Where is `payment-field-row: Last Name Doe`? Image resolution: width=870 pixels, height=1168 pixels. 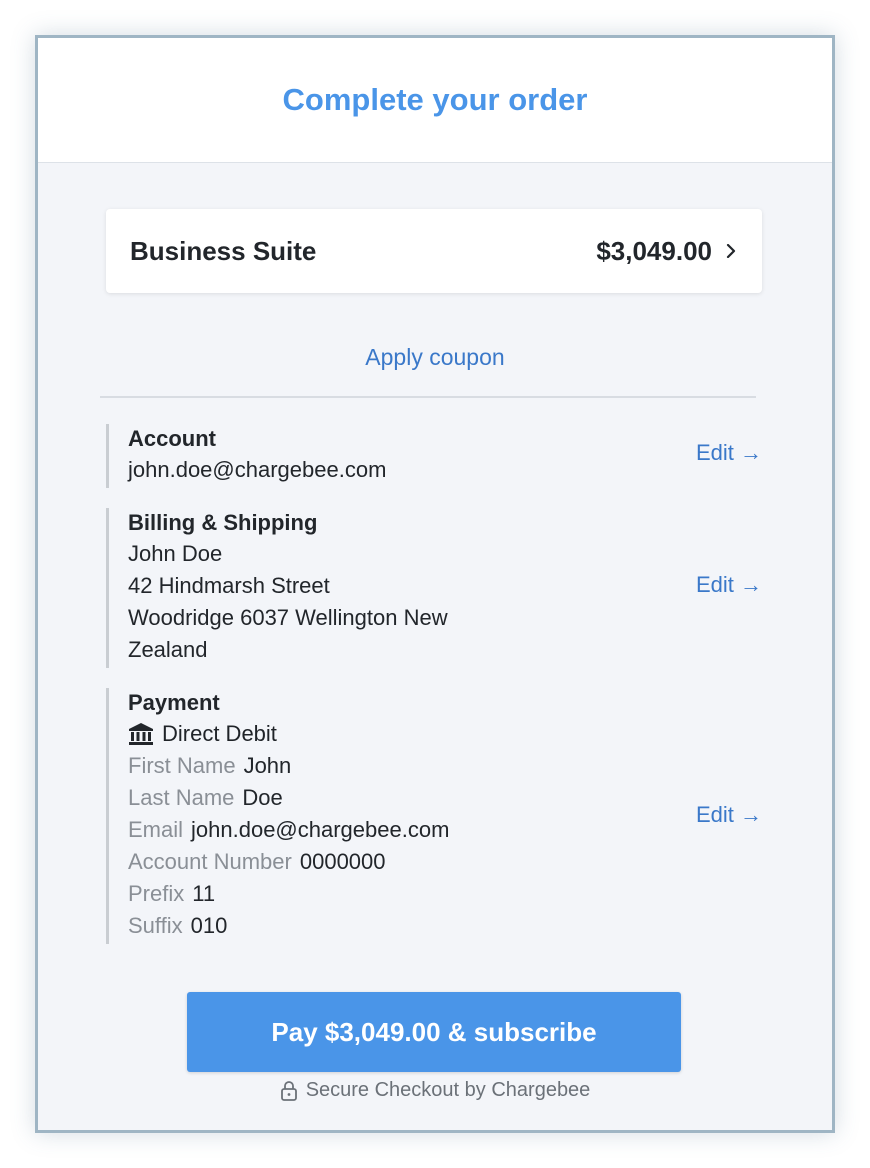 payment-field-row: Last Name Doe is located at coordinates (445, 798).